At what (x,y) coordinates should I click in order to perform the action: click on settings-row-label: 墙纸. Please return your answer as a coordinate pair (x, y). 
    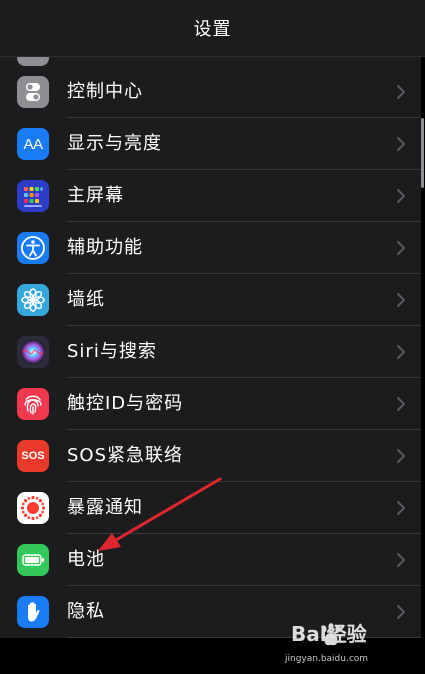
    Looking at the image, I should click on (86, 299).